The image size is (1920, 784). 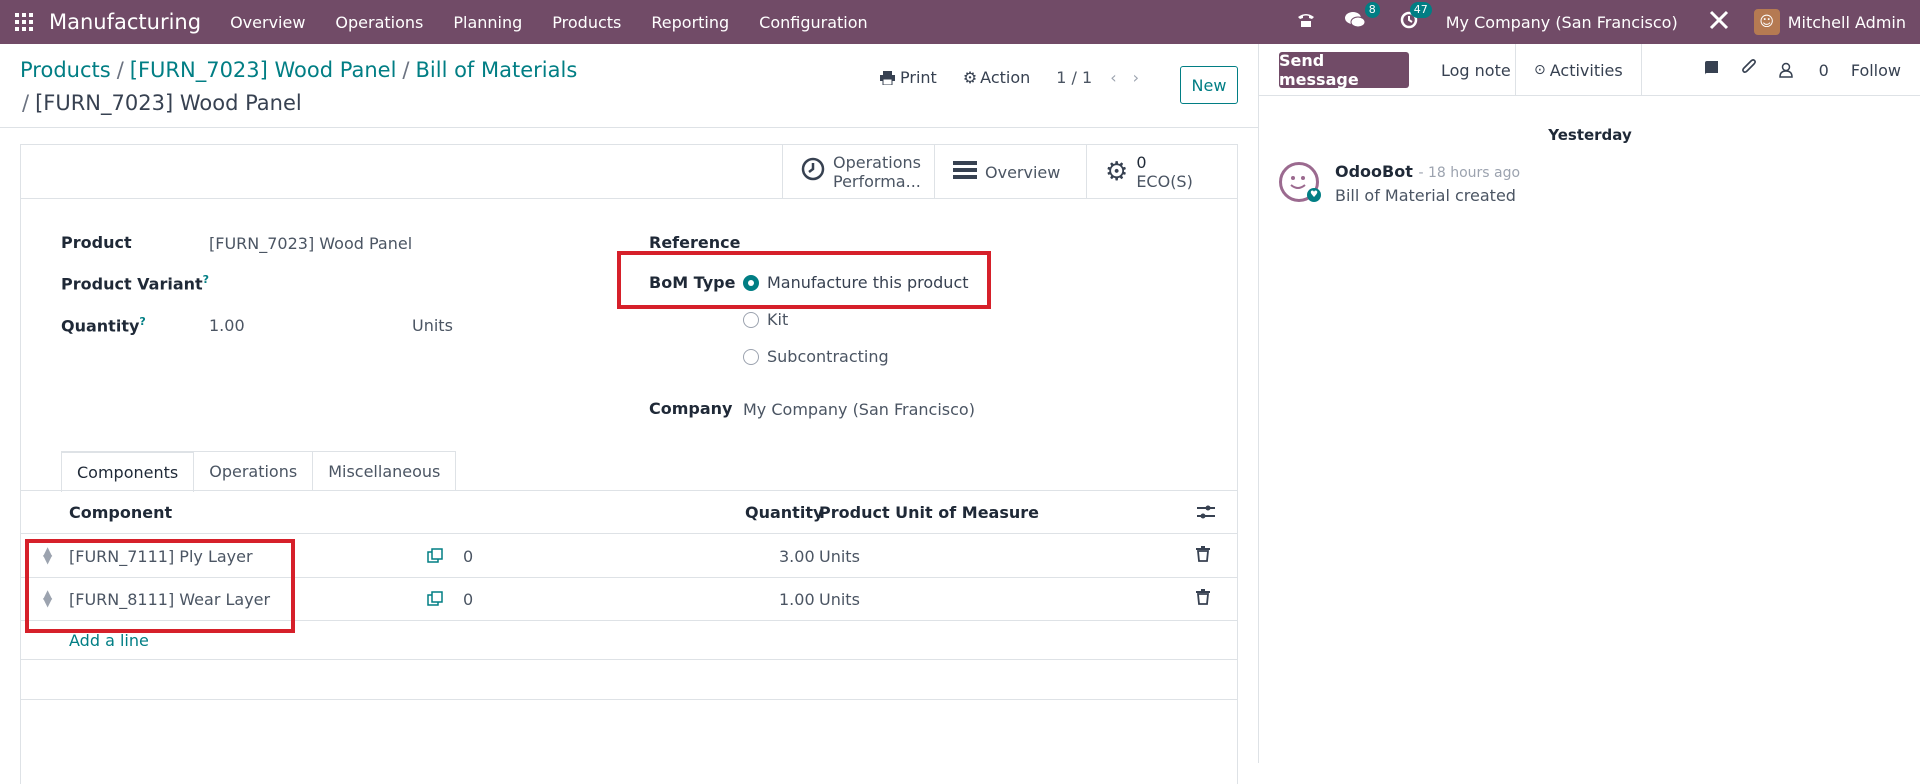 What do you see at coordinates (1711, 70) in the screenshot?
I see `book-icon` at bounding box center [1711, 70].